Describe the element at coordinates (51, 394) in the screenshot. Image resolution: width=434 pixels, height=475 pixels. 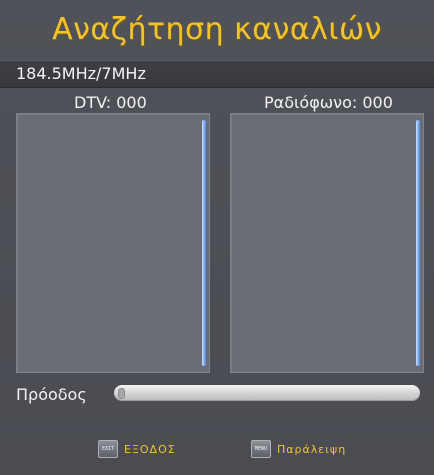
I see `progress-label: Πρόοδος` at that location.